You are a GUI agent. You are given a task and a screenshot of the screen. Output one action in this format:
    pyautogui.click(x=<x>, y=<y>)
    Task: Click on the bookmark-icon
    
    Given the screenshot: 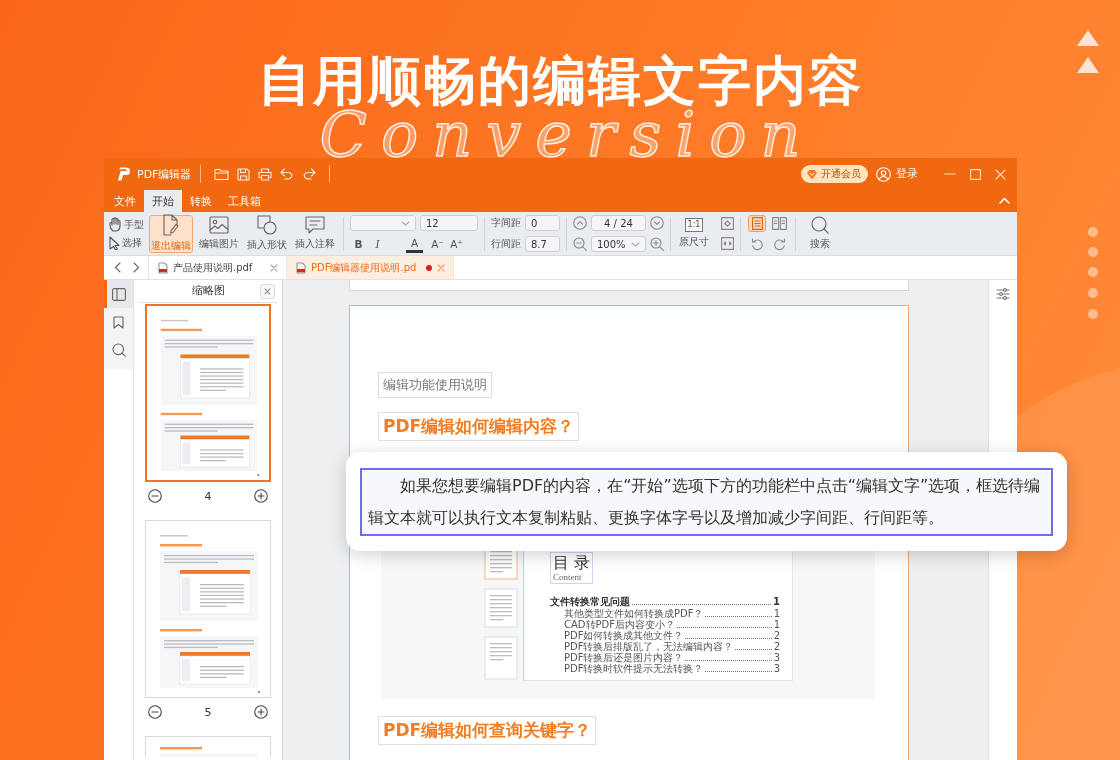 What is the action you would take?
    pyautogui.click(x=118, y=322)
    